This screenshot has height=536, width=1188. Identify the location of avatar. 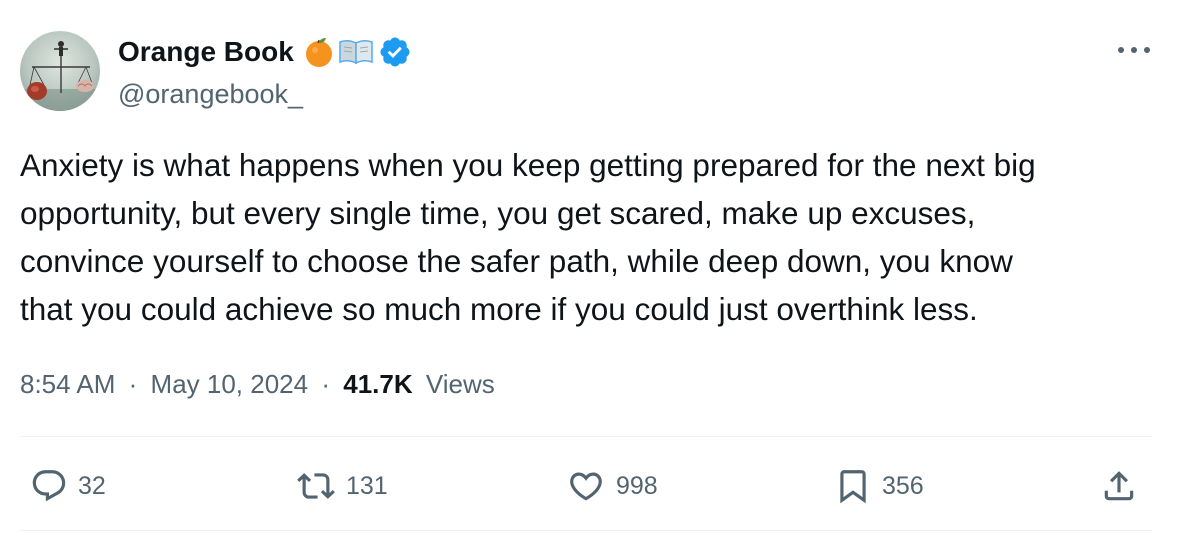
(60, 71).